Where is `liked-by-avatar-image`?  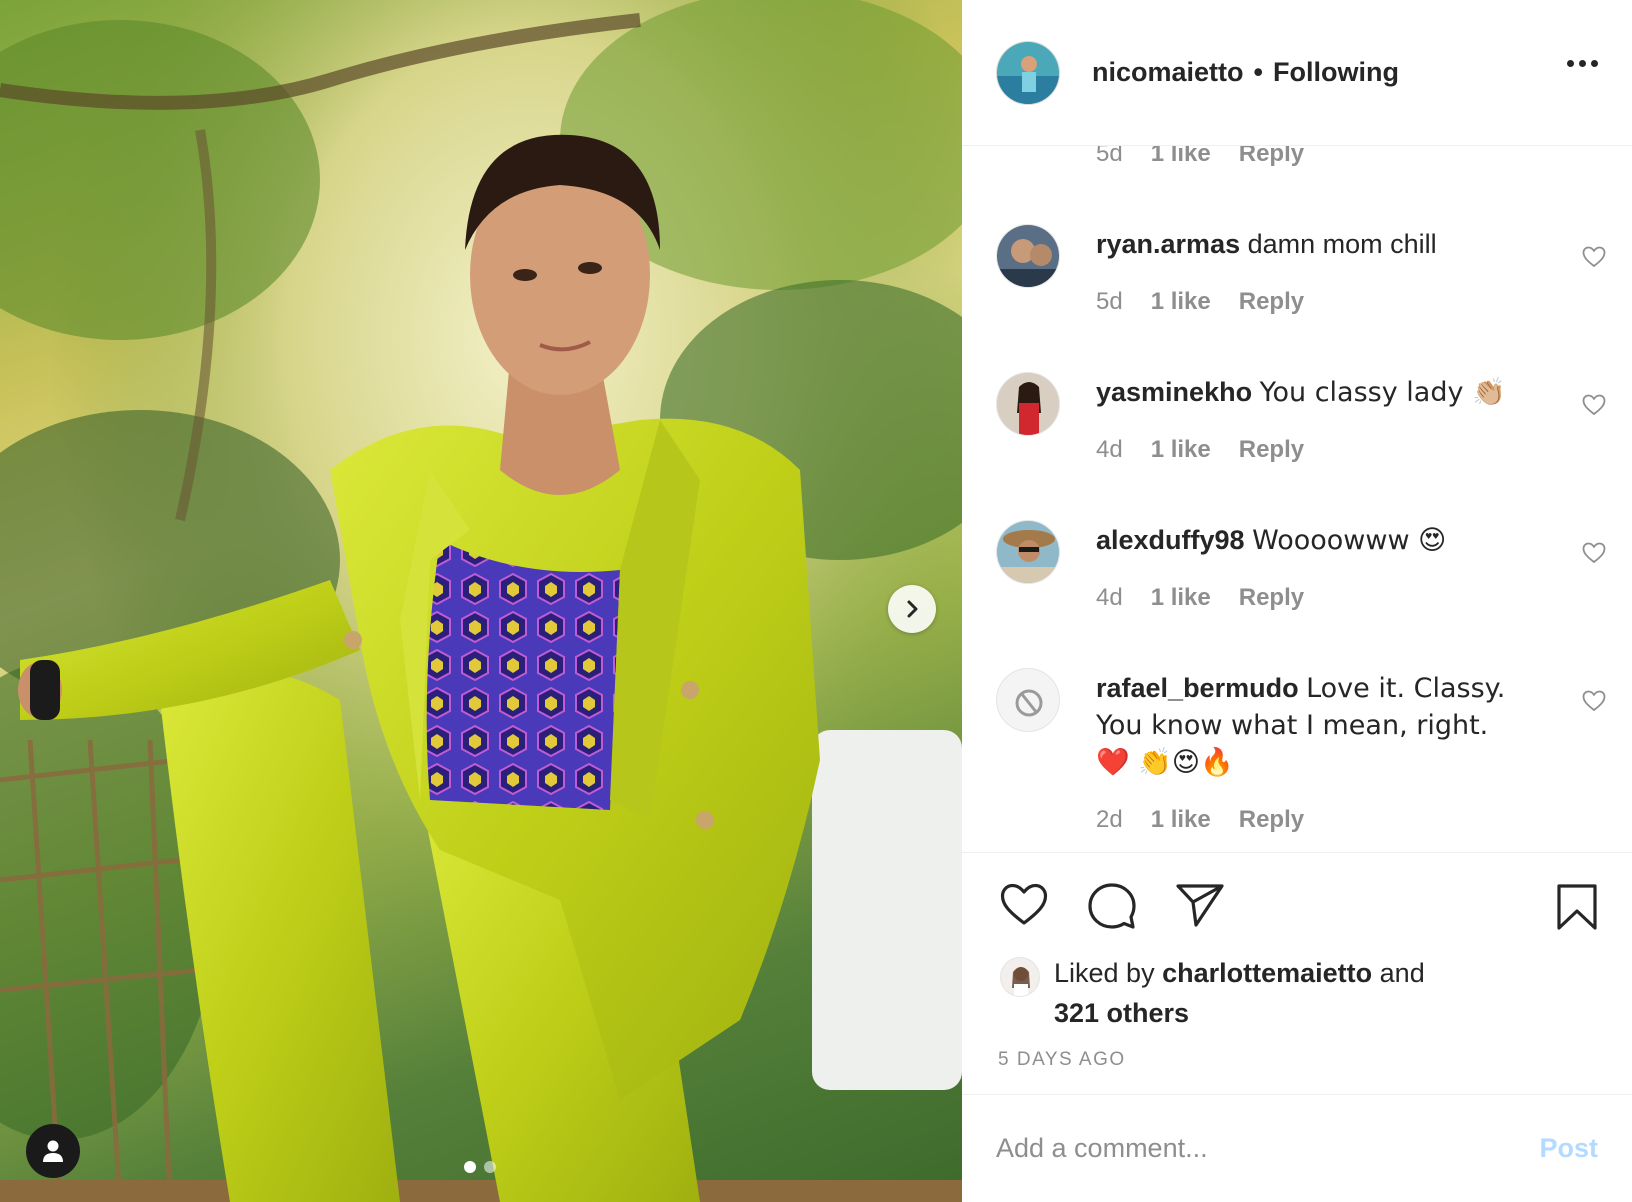 liked-by-avatar-image is located at coordinates (1020, 977).